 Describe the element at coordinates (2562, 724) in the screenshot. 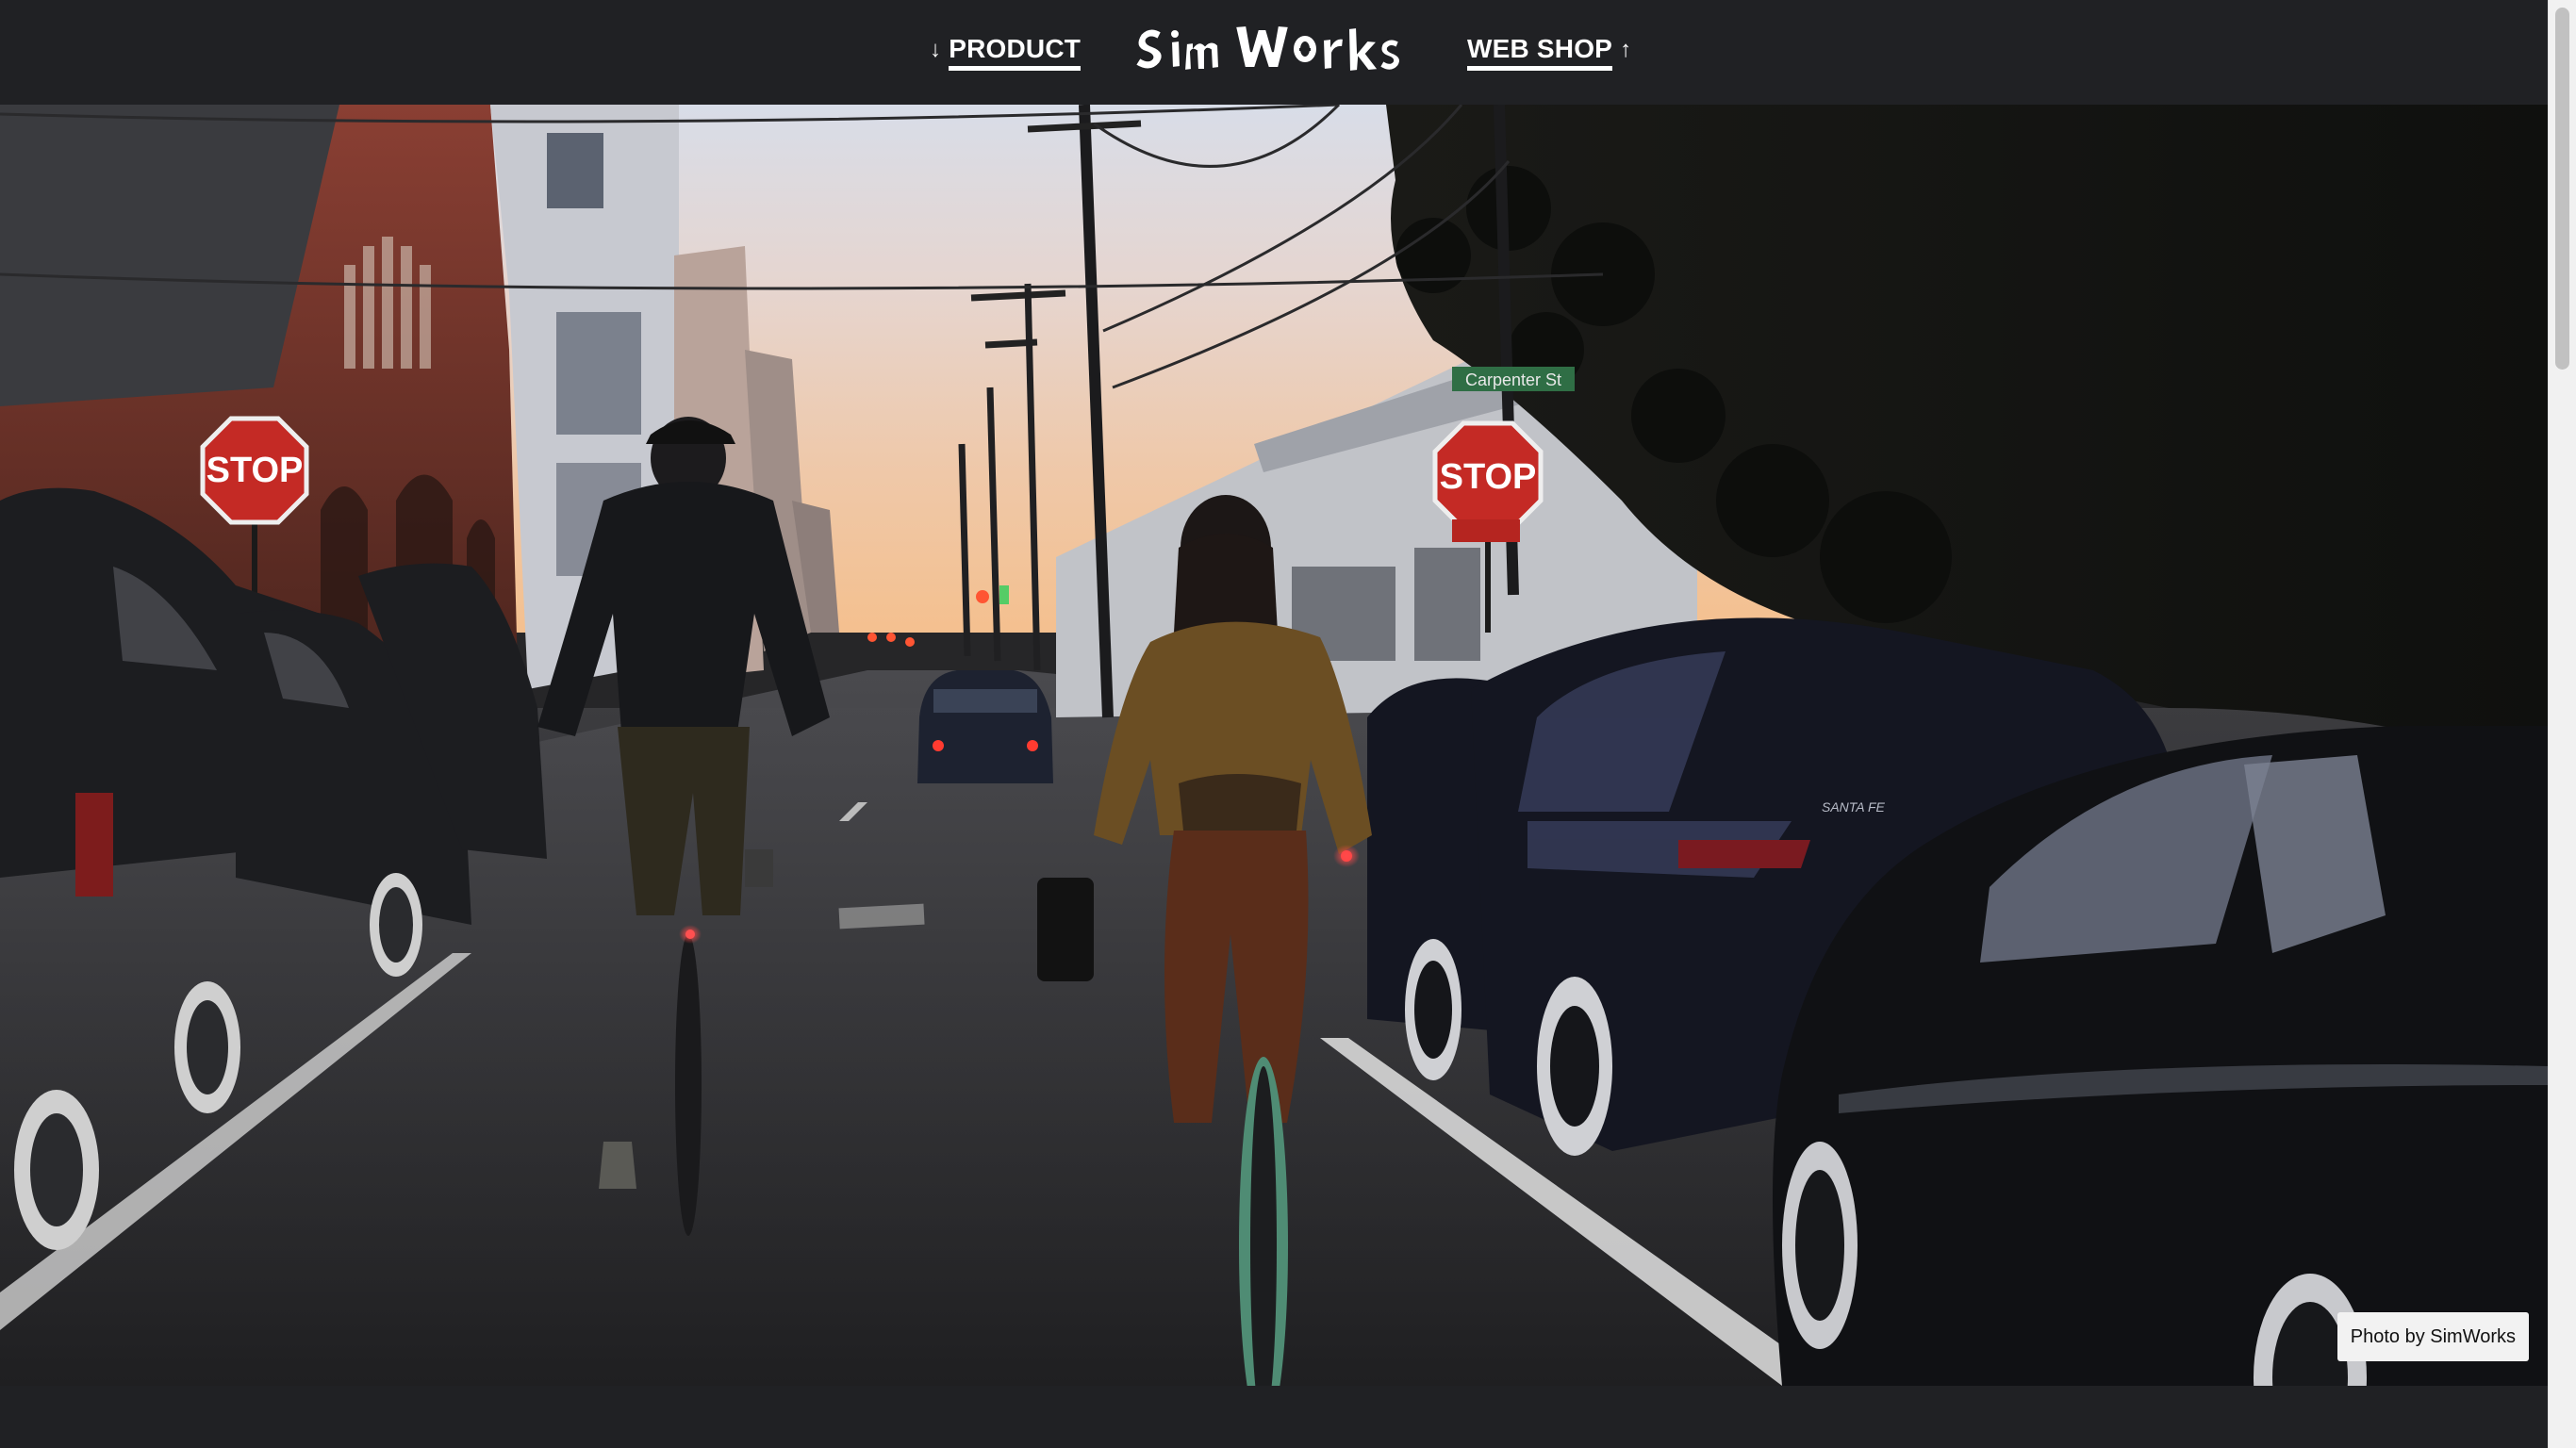

I see `page-scrollbar` at that location.